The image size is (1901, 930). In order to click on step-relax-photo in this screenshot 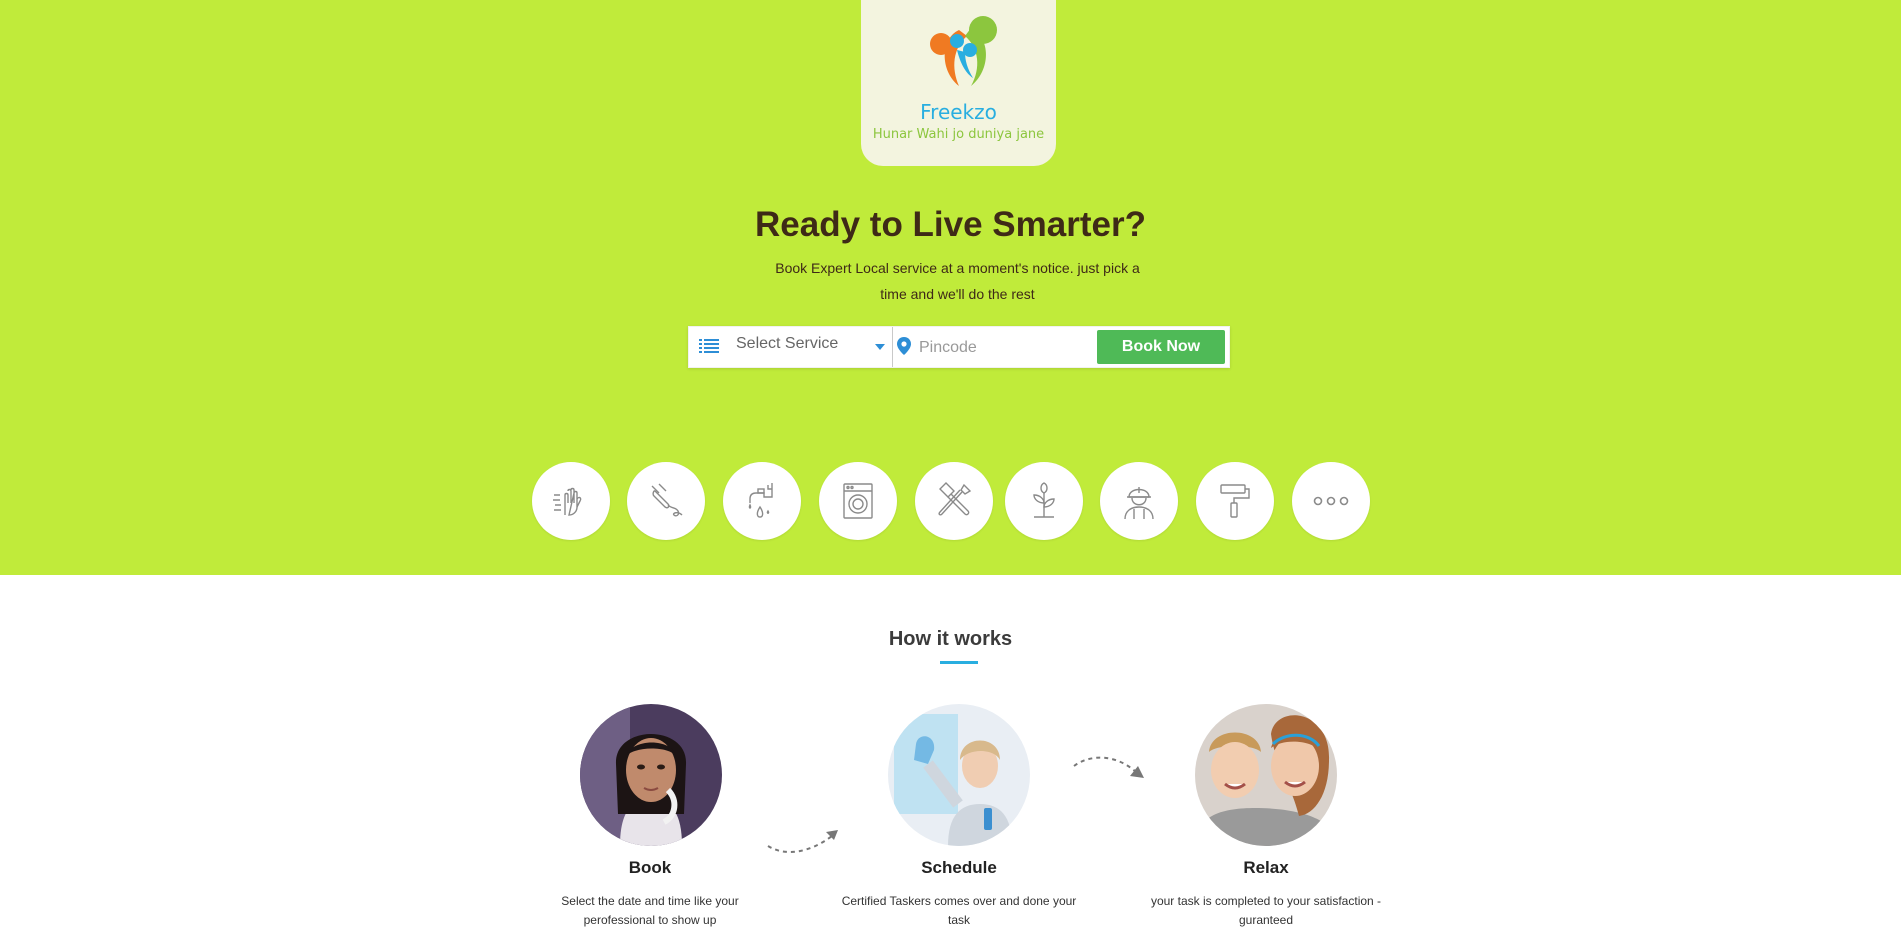, I will do `click(1266, 775)`.